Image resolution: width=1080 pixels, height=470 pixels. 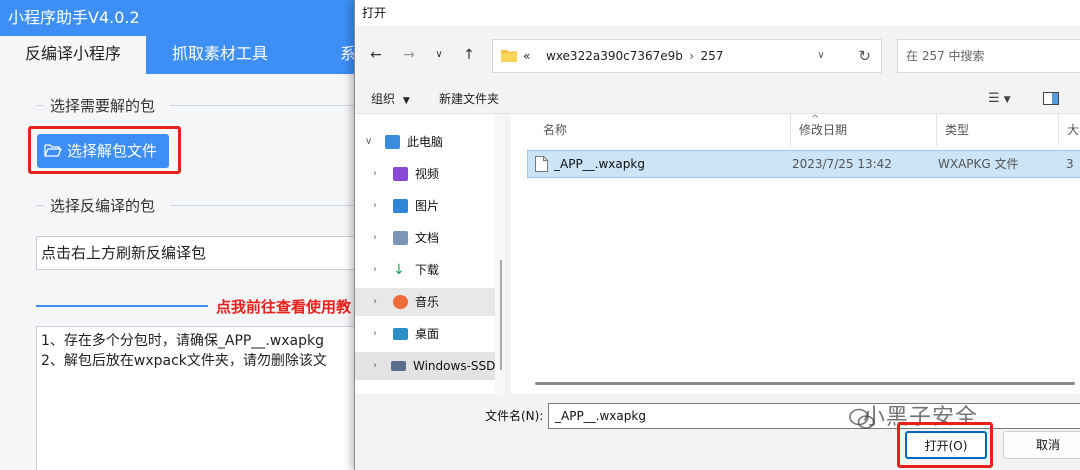 I want to click on app-title: 小程序助手V4.0.2, so click(x=180, y=18).